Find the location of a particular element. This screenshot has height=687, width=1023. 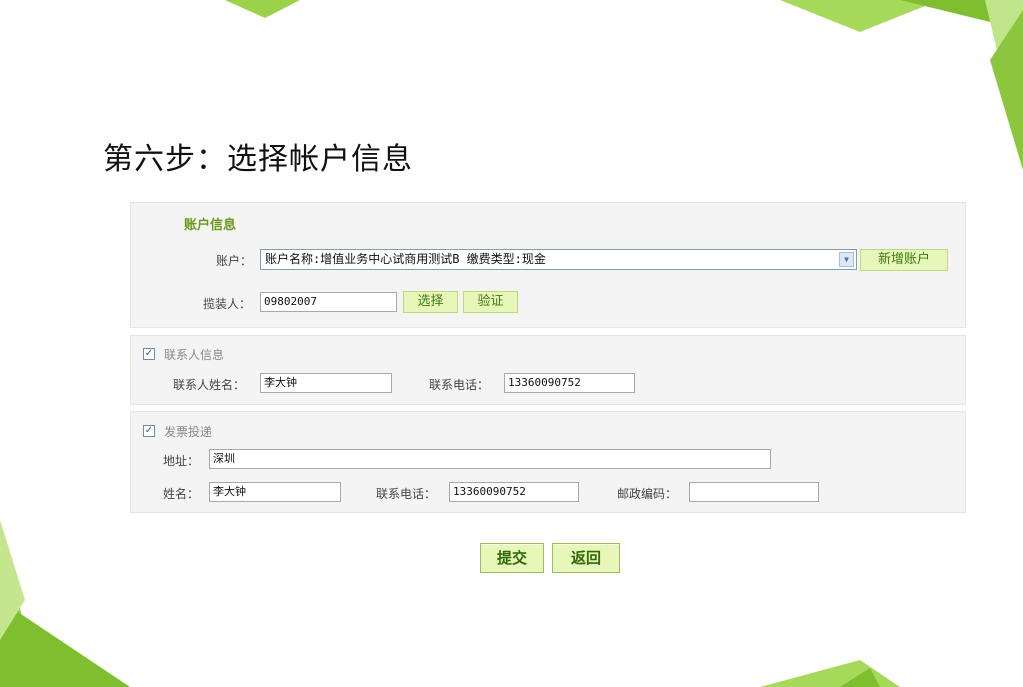

page-title: 第六步：选择帐户信息 is located at coordinates (258, 159).